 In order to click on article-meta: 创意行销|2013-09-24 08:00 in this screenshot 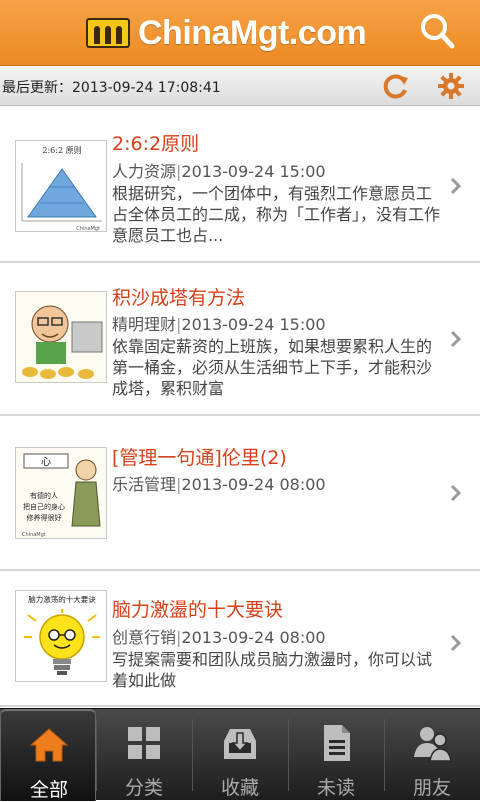, I will do `click(219, 637)`.